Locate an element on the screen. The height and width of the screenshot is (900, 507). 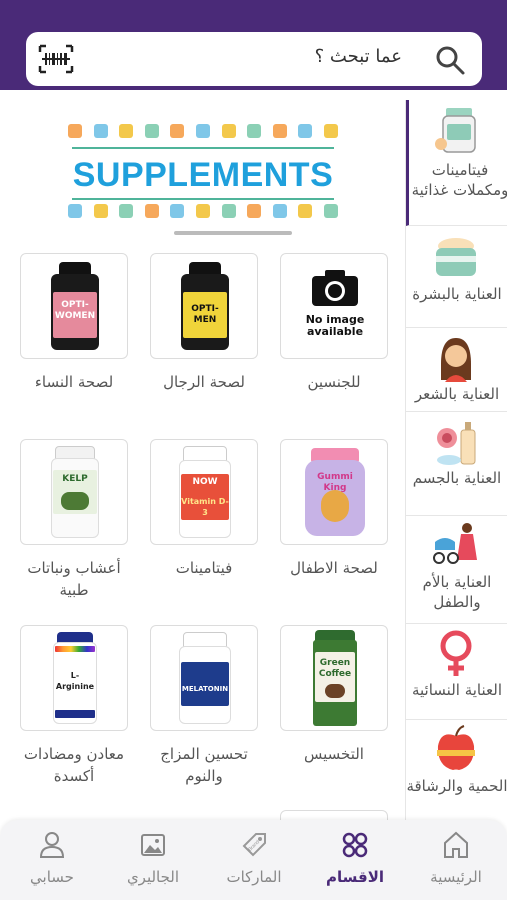
skin-cream-icon is located at coordinates (456, 257).